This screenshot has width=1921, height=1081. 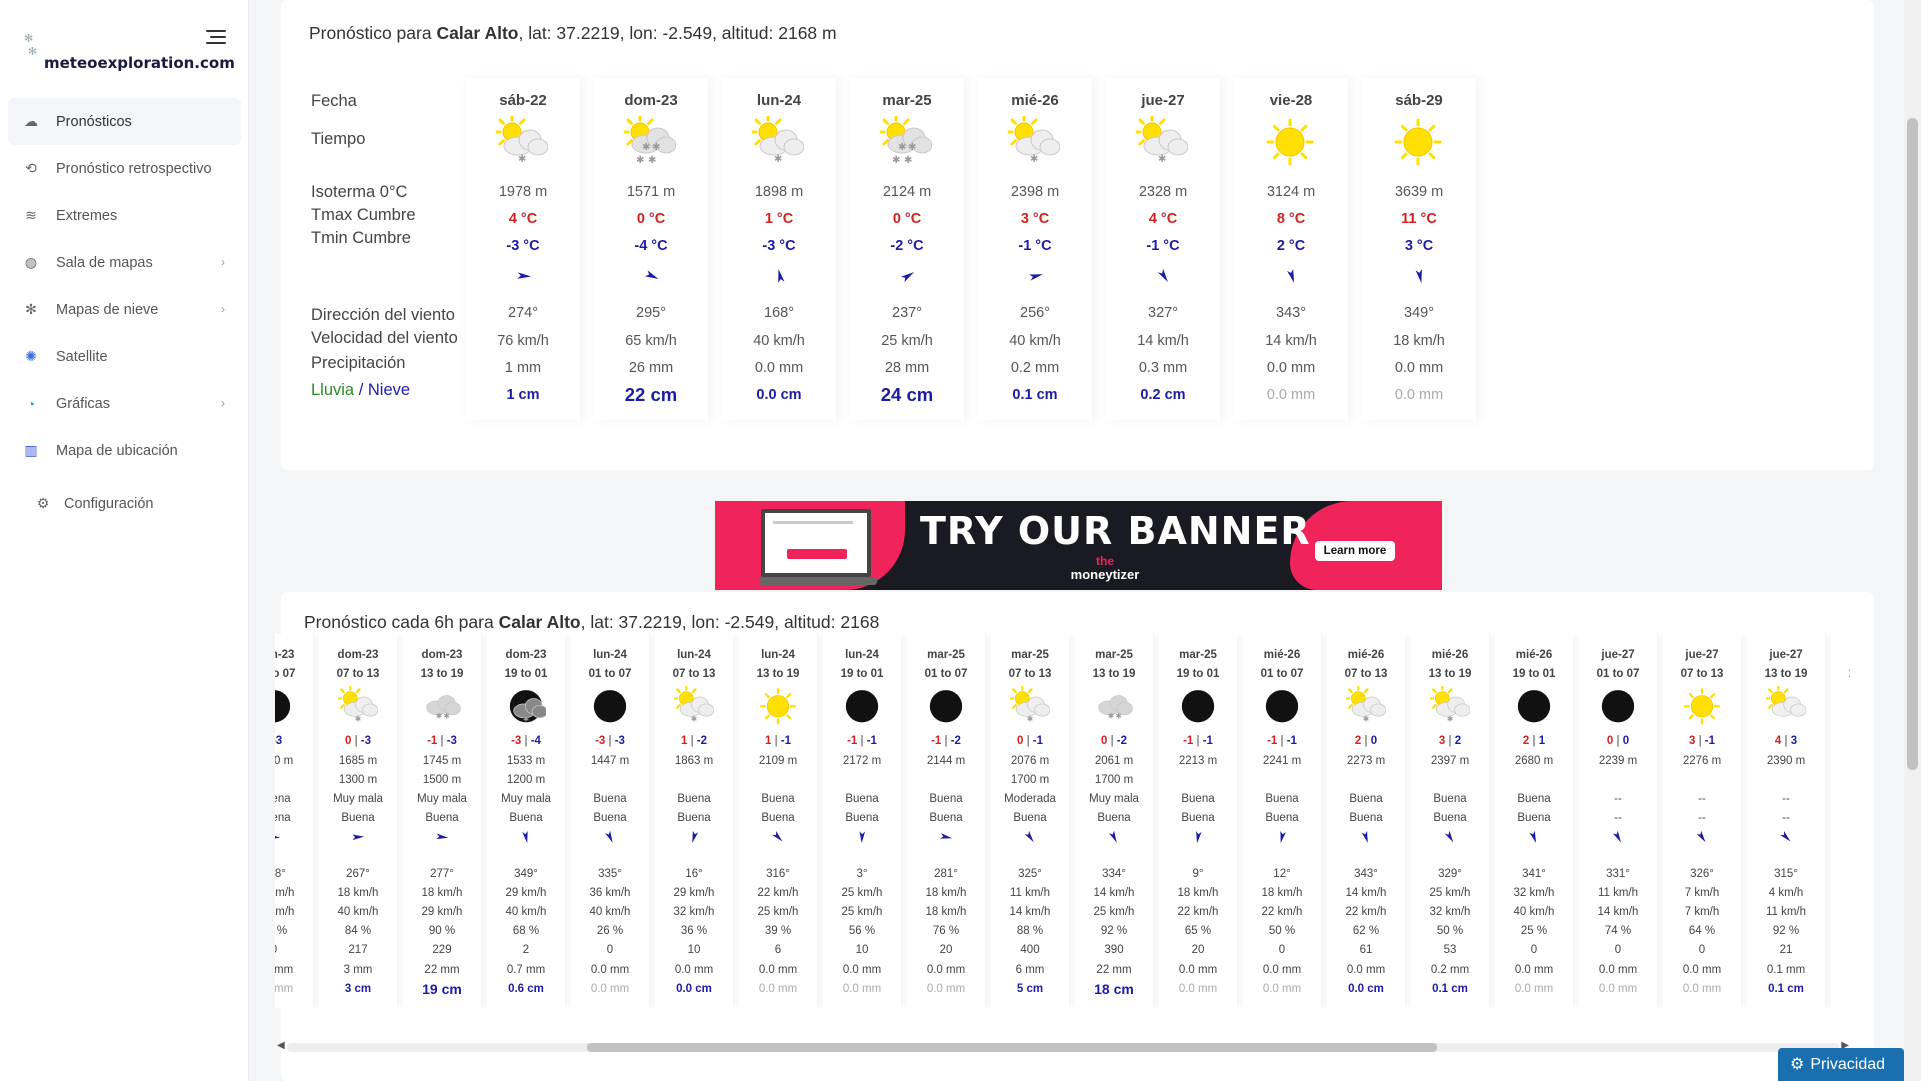 What do you see at coordinates (124, 121) in the screenshot?
I see `menu-item-0: ☁ Pronósticos` at bounding box center [124, 121].